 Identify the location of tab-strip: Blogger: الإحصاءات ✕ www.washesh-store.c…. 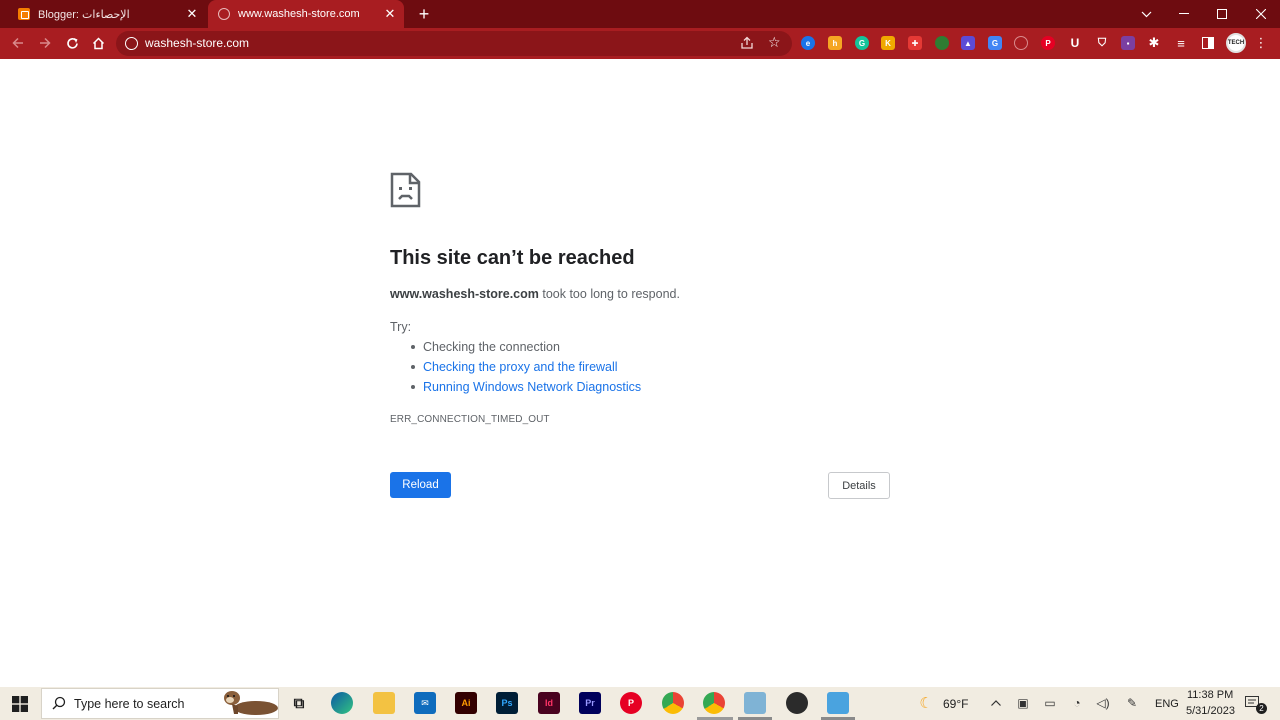
(640, 14).